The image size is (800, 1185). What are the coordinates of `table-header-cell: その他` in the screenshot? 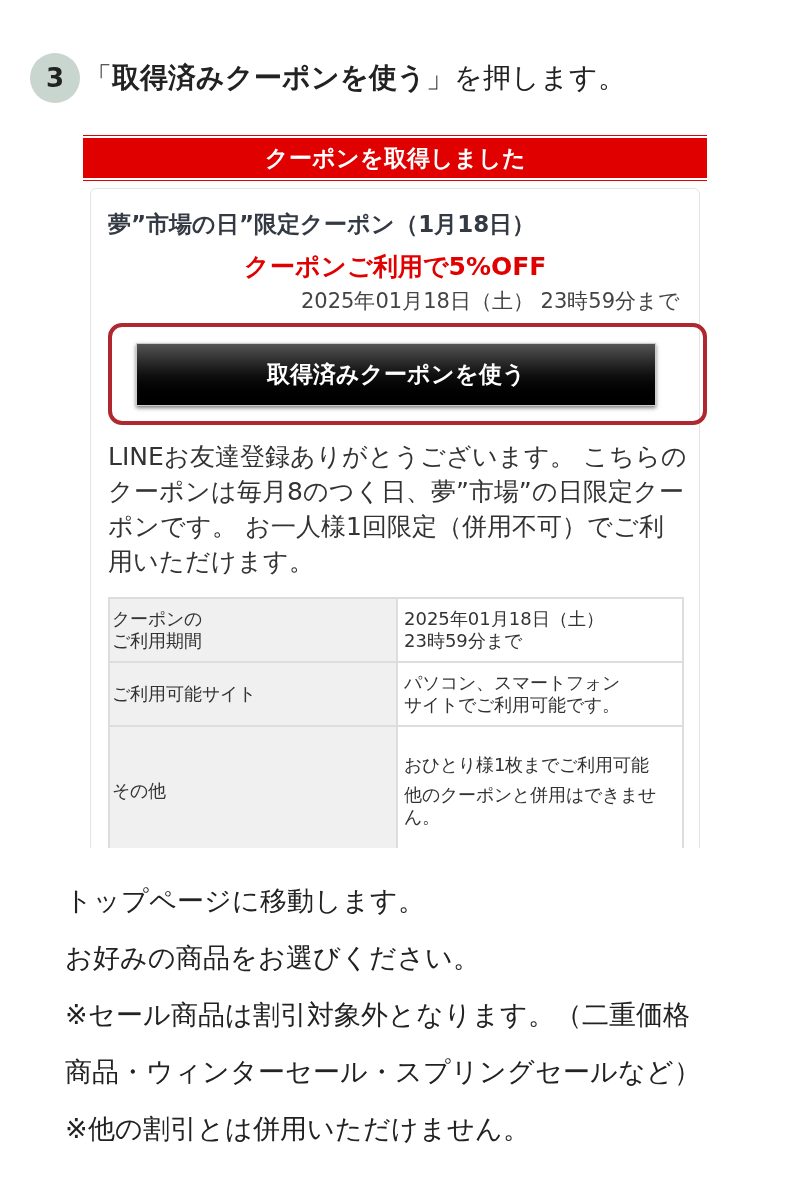 It's located at (253, 787).